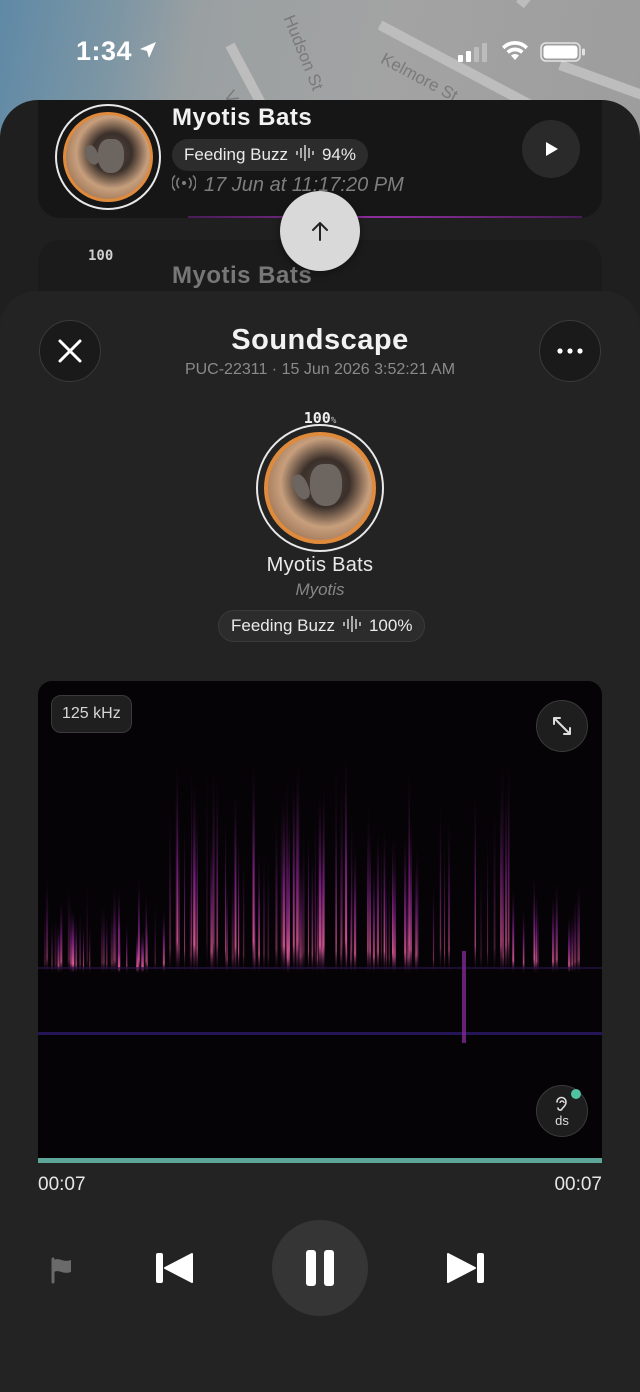 This screenshot has height=1392, width=640. I want to click on expand-icon, so click(562, 726).